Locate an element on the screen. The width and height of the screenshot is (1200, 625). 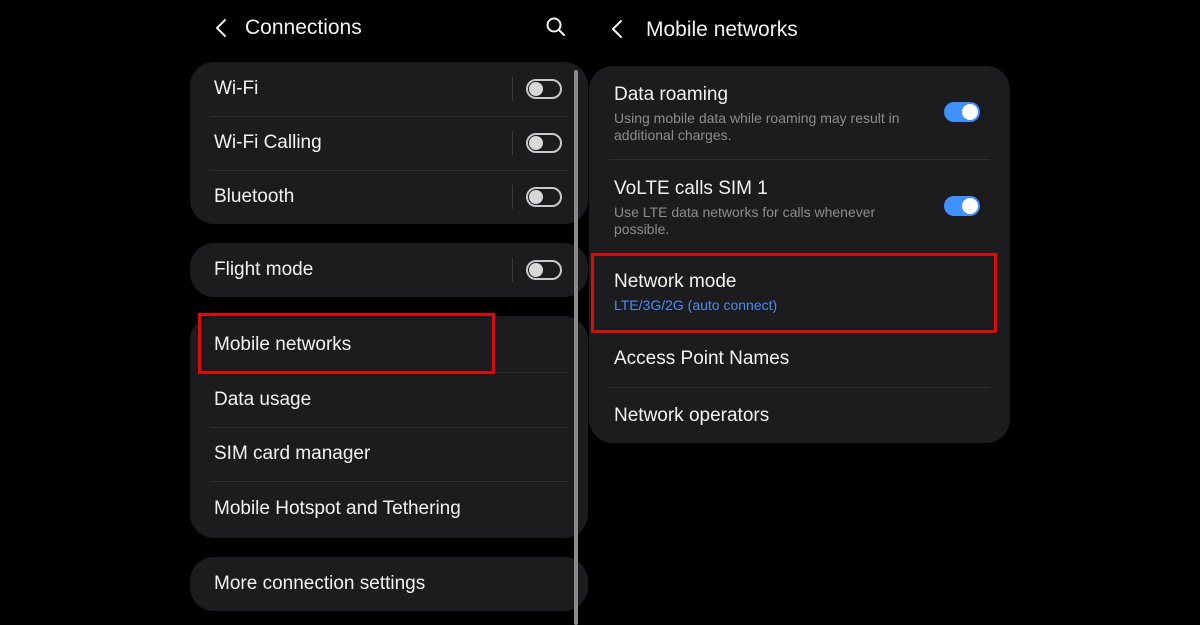
network-operators-title: Network operators is located at coordinates (692, 415).